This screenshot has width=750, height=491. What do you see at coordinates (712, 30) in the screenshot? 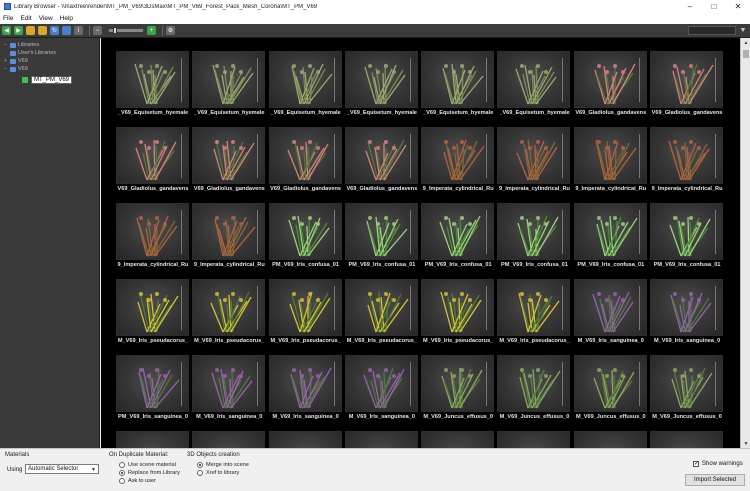
I see `search-input` at bounding box center [712, 30].